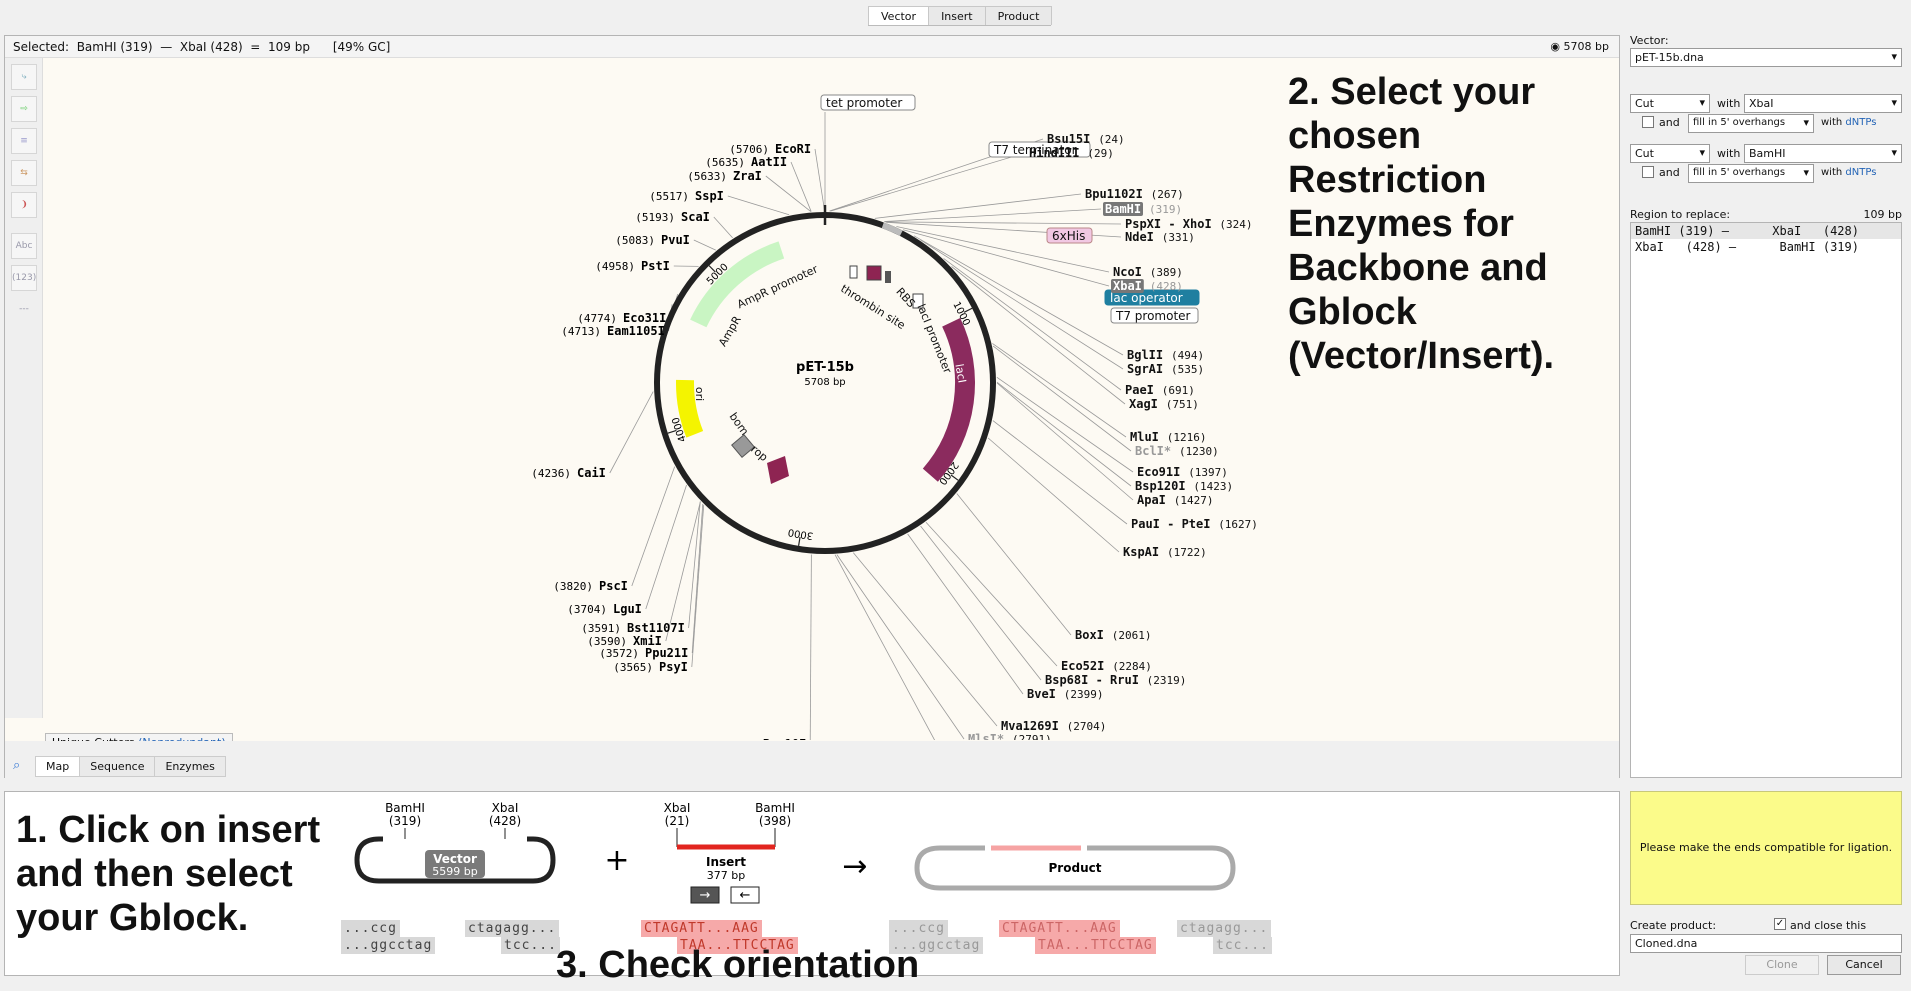 The width and height of the screenshot is (1911, 991). What do you see at coordinates (587, 609) in the screenshot?
I see `enzyme-position: (3704)` at bounding box center [587, 609].